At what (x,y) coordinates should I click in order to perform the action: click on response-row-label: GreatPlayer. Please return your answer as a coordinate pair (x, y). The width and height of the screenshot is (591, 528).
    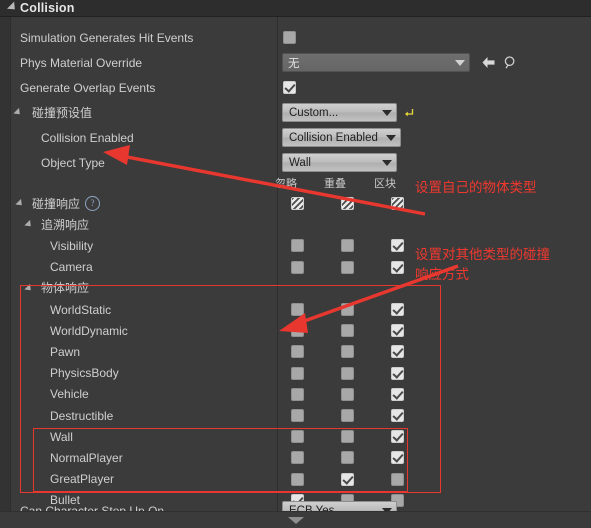
    Looking at the image, I should click on (82, 479).